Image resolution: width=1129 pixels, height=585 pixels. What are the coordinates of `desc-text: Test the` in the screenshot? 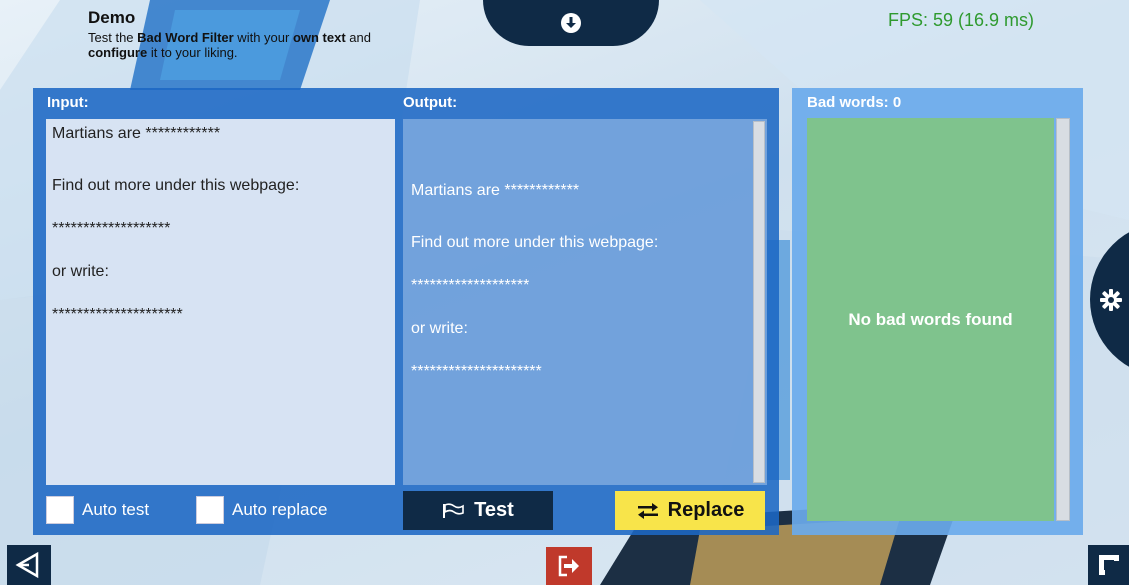 It's located at (113, 37).